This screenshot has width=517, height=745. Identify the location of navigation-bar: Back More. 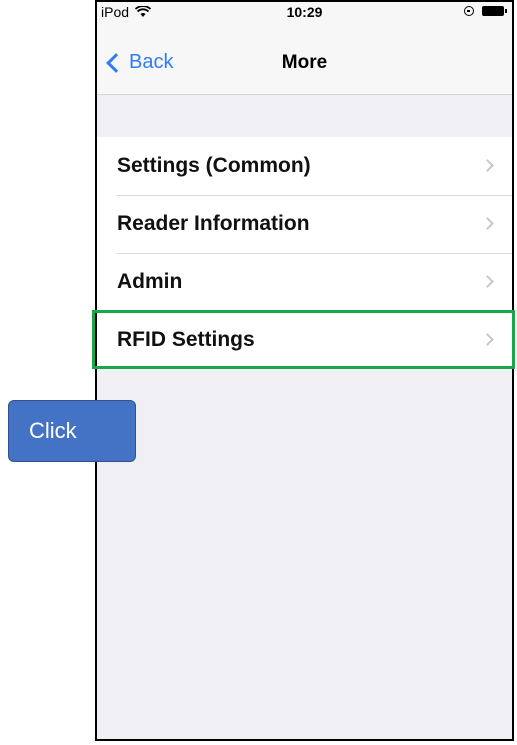
(304, 59).